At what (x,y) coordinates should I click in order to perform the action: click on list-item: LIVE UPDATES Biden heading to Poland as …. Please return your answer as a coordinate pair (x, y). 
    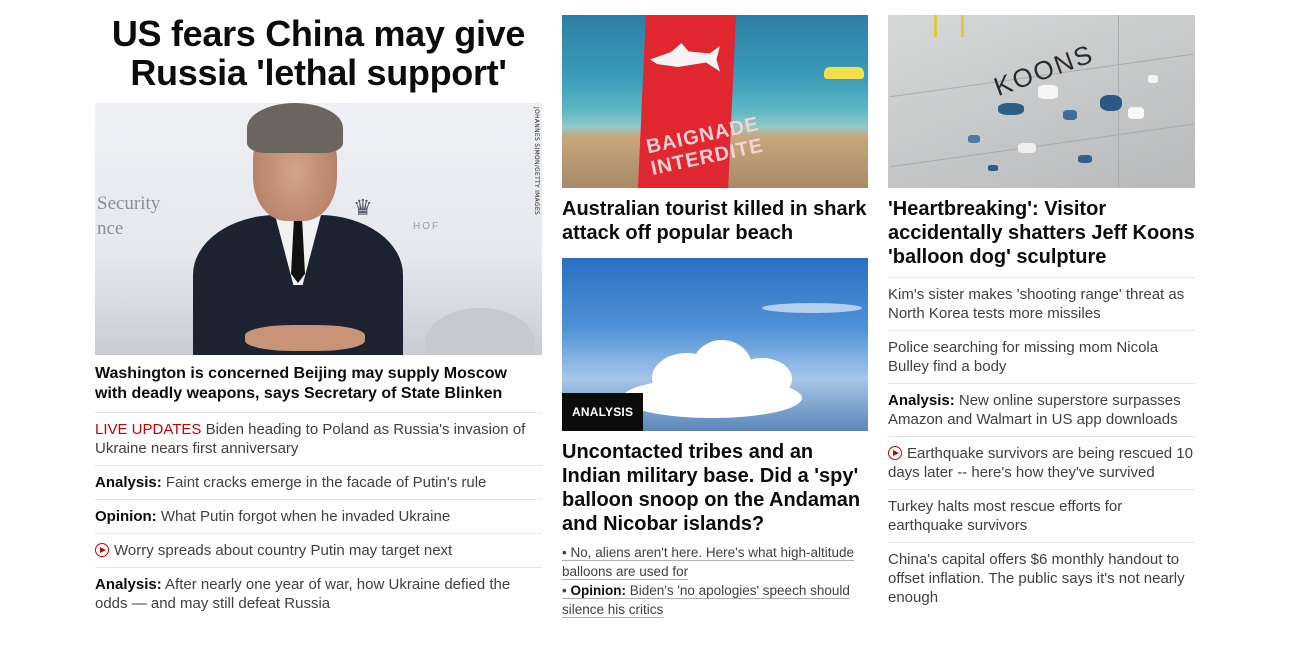
    Looking at the image, I should click on (318, 439).